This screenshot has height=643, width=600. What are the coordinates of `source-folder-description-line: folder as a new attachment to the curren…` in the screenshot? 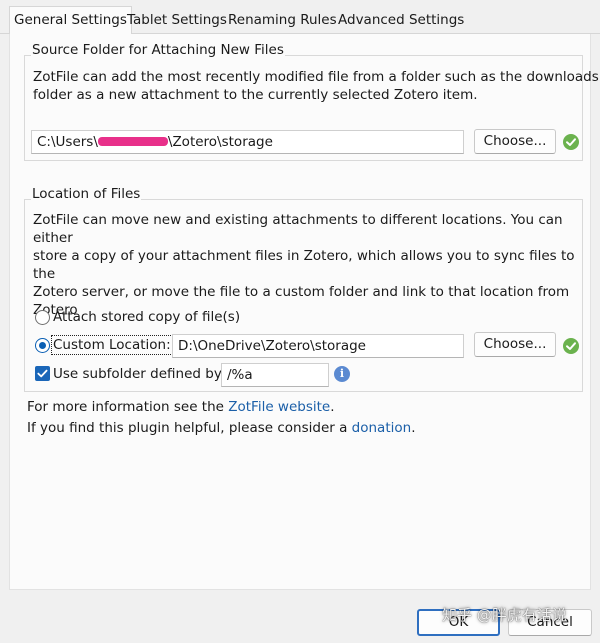 It's located at (255, 95).